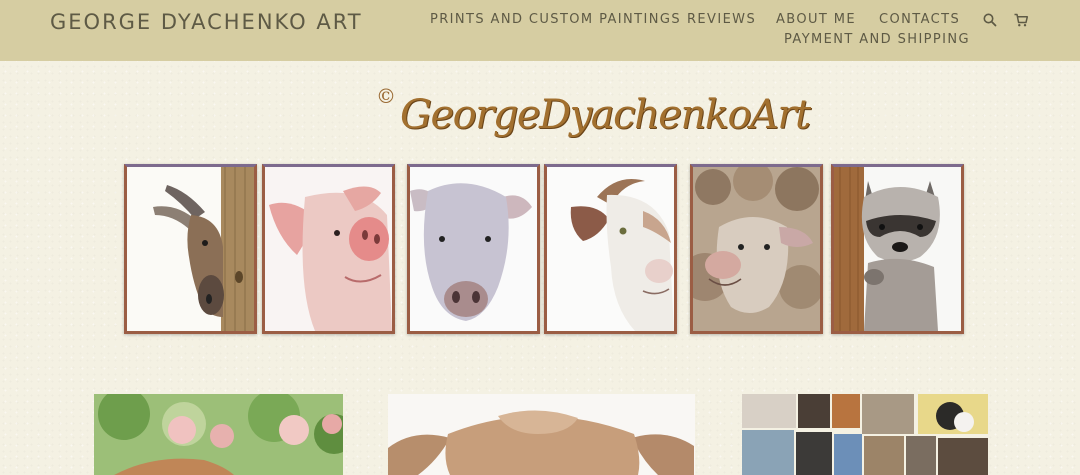 The width and height of the screenshot is (1080, 475). Describe the element at coordinates (990, 20) in the screenshot. I see `search-icon` at that location.